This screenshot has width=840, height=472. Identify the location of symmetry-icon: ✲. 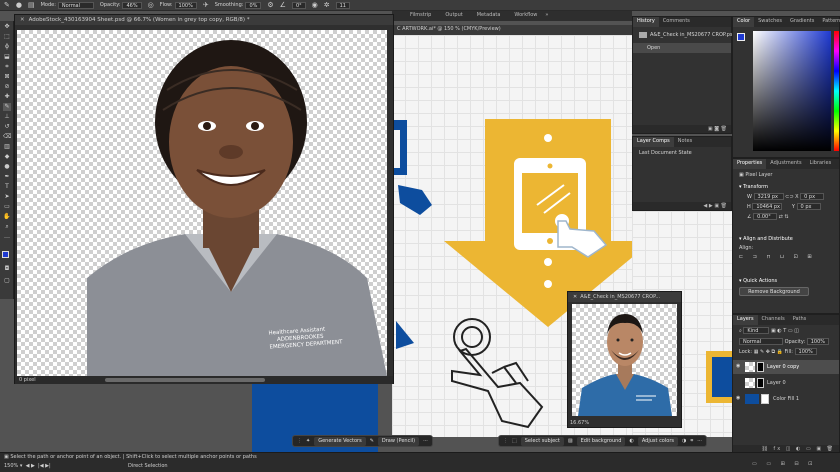
(327, 5).